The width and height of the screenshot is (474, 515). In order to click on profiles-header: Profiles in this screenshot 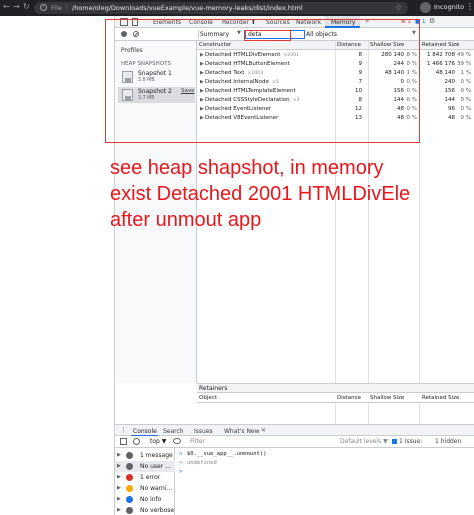, I will do `click(132, 50)`.